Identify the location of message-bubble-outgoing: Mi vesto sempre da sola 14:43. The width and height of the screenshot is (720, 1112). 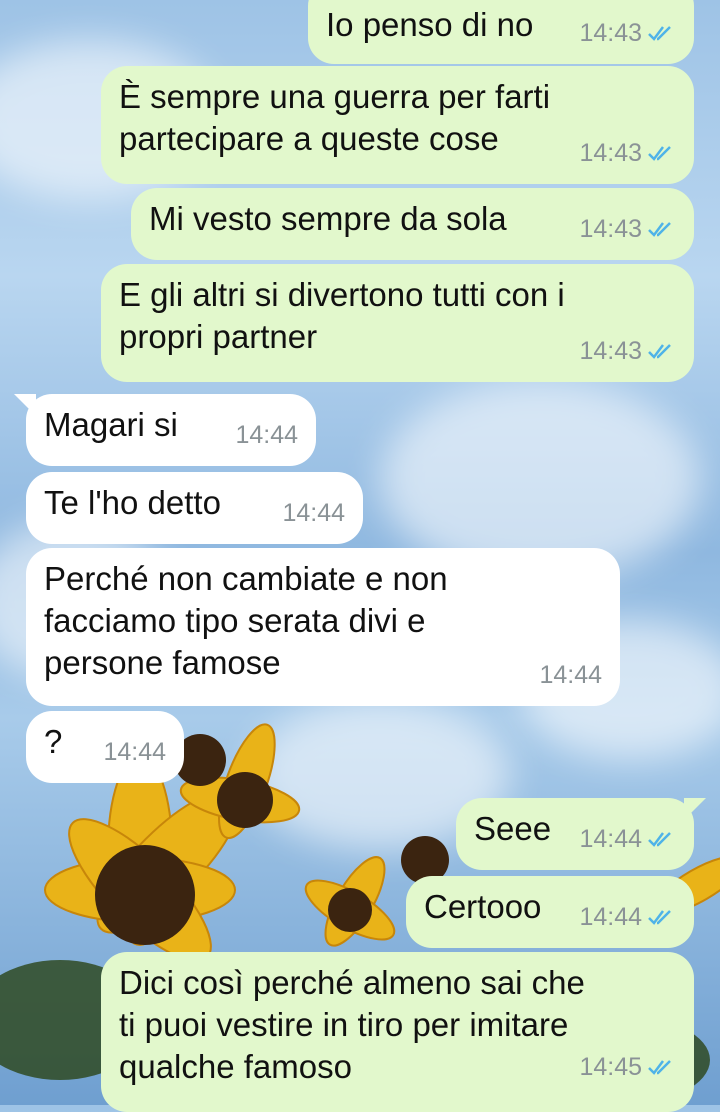
(412, 224).